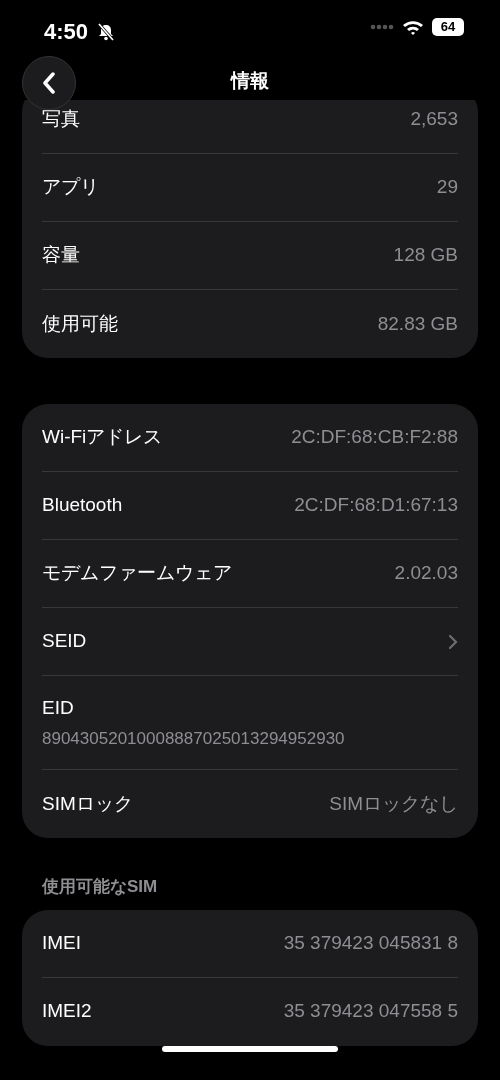  What do you see at coordinates (82, 505) in the screenshot?
I see `row-label: Bluetooth` at bounding box center [82, 505].